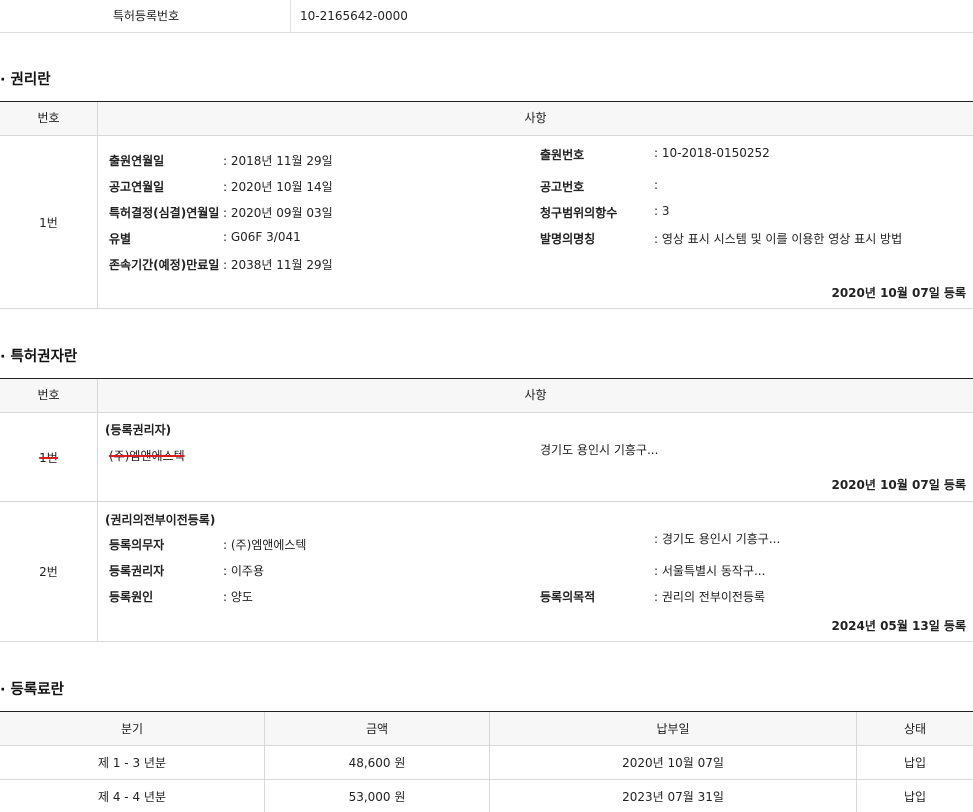  What do you see at coordinates (562, 155) in the screenshot?
I see `field-label: 출원번호` at bounding box center [562, 155].